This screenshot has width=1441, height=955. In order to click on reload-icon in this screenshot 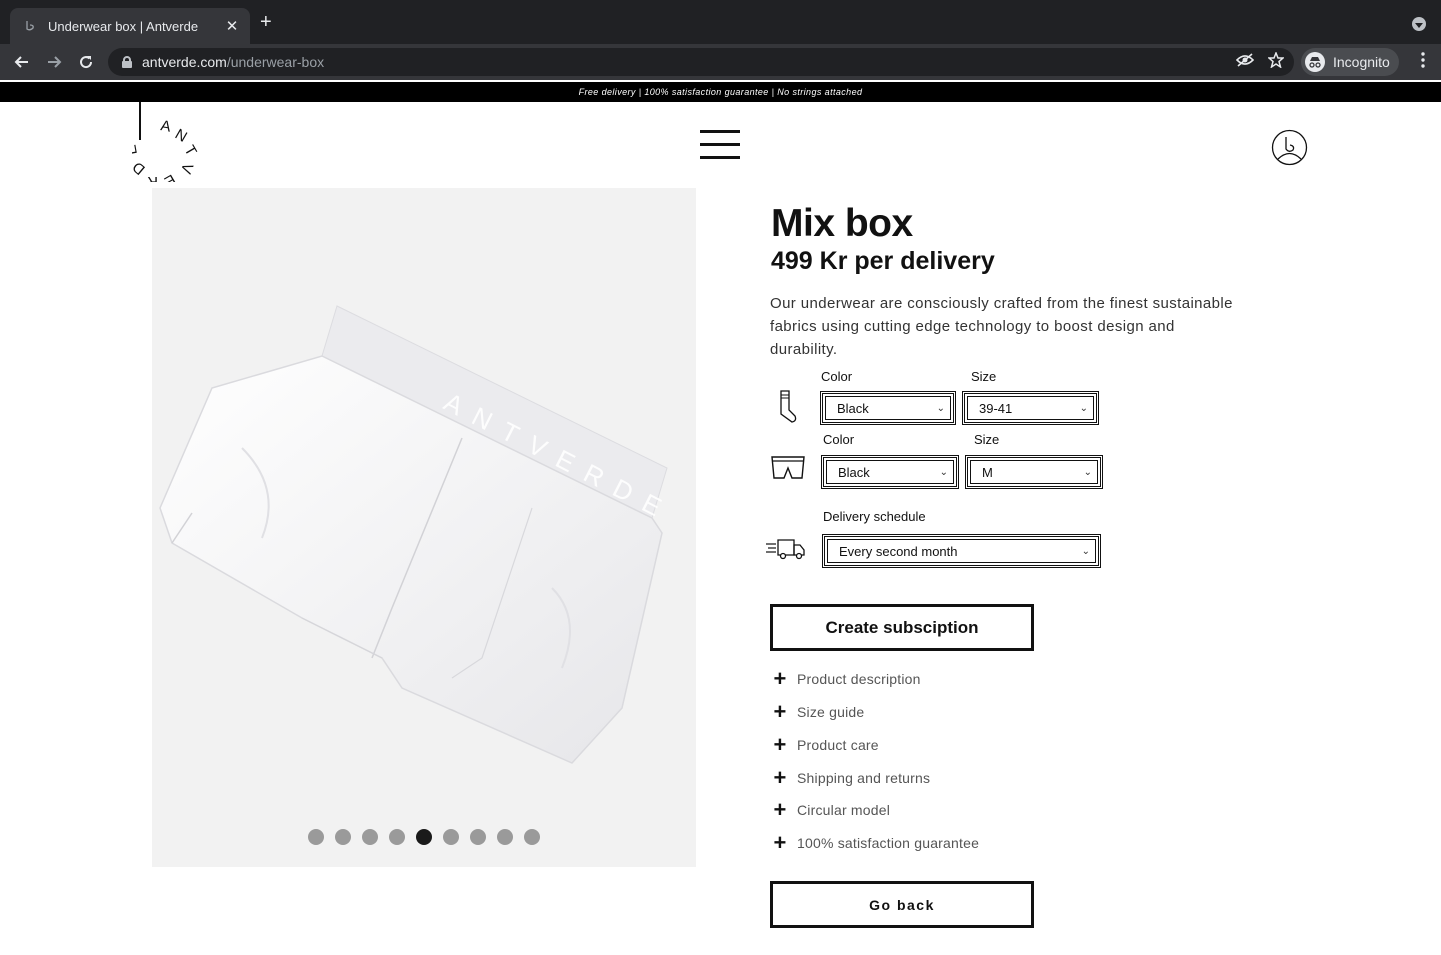, I will do `click(86, 62)`.